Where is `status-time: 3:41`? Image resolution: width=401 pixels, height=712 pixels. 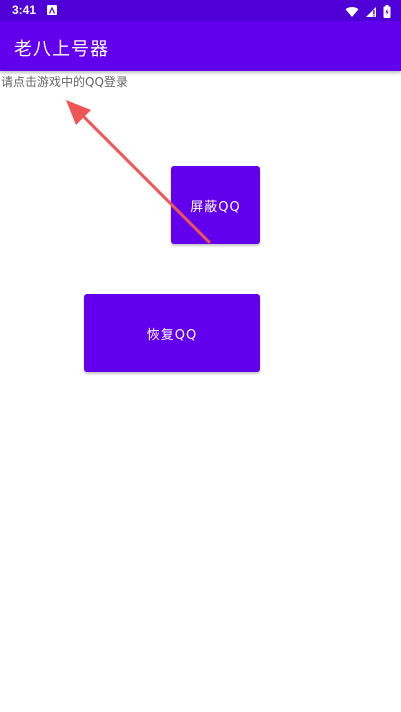 status-time: 3:41 is located at coordinates (24, 10).